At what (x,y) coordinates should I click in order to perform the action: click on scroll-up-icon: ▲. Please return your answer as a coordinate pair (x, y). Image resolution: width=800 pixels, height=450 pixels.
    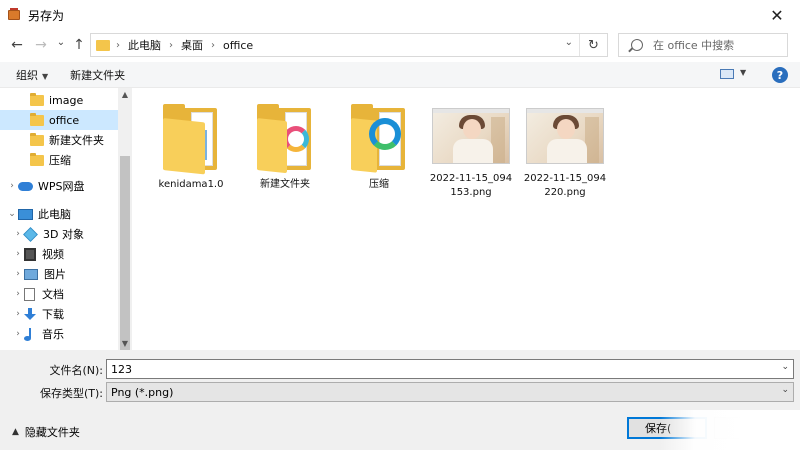
    Looking at the image, I should click on (125, 94).